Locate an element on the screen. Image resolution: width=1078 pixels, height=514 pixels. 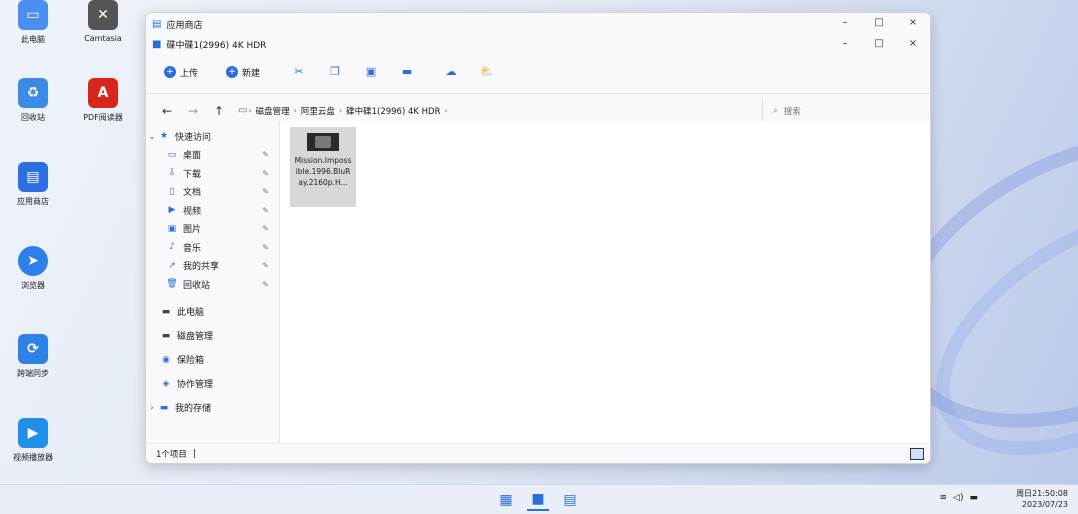
desktop-icon-video-player: ▶ 视频播放器 is located at coordinates (33, 440).